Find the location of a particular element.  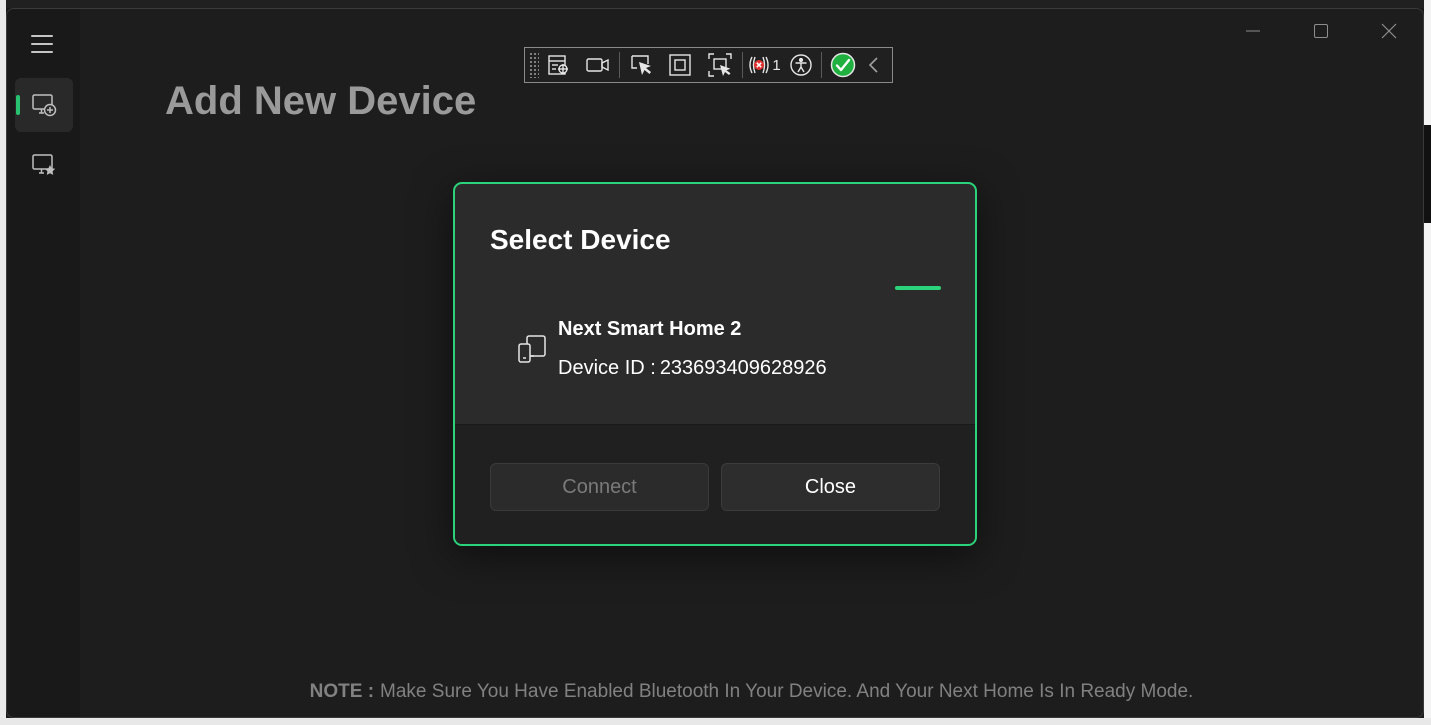

record-video-icon is located at coordinates (597, 65).